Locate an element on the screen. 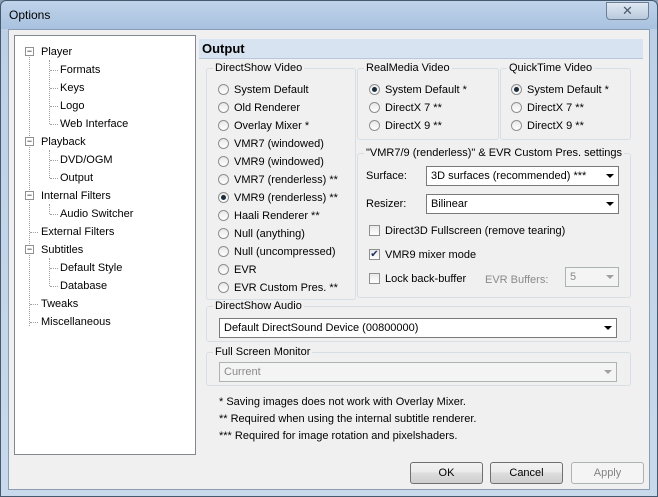  tree-item-web-interface: Web Interface is located at coordinates (94, 124).